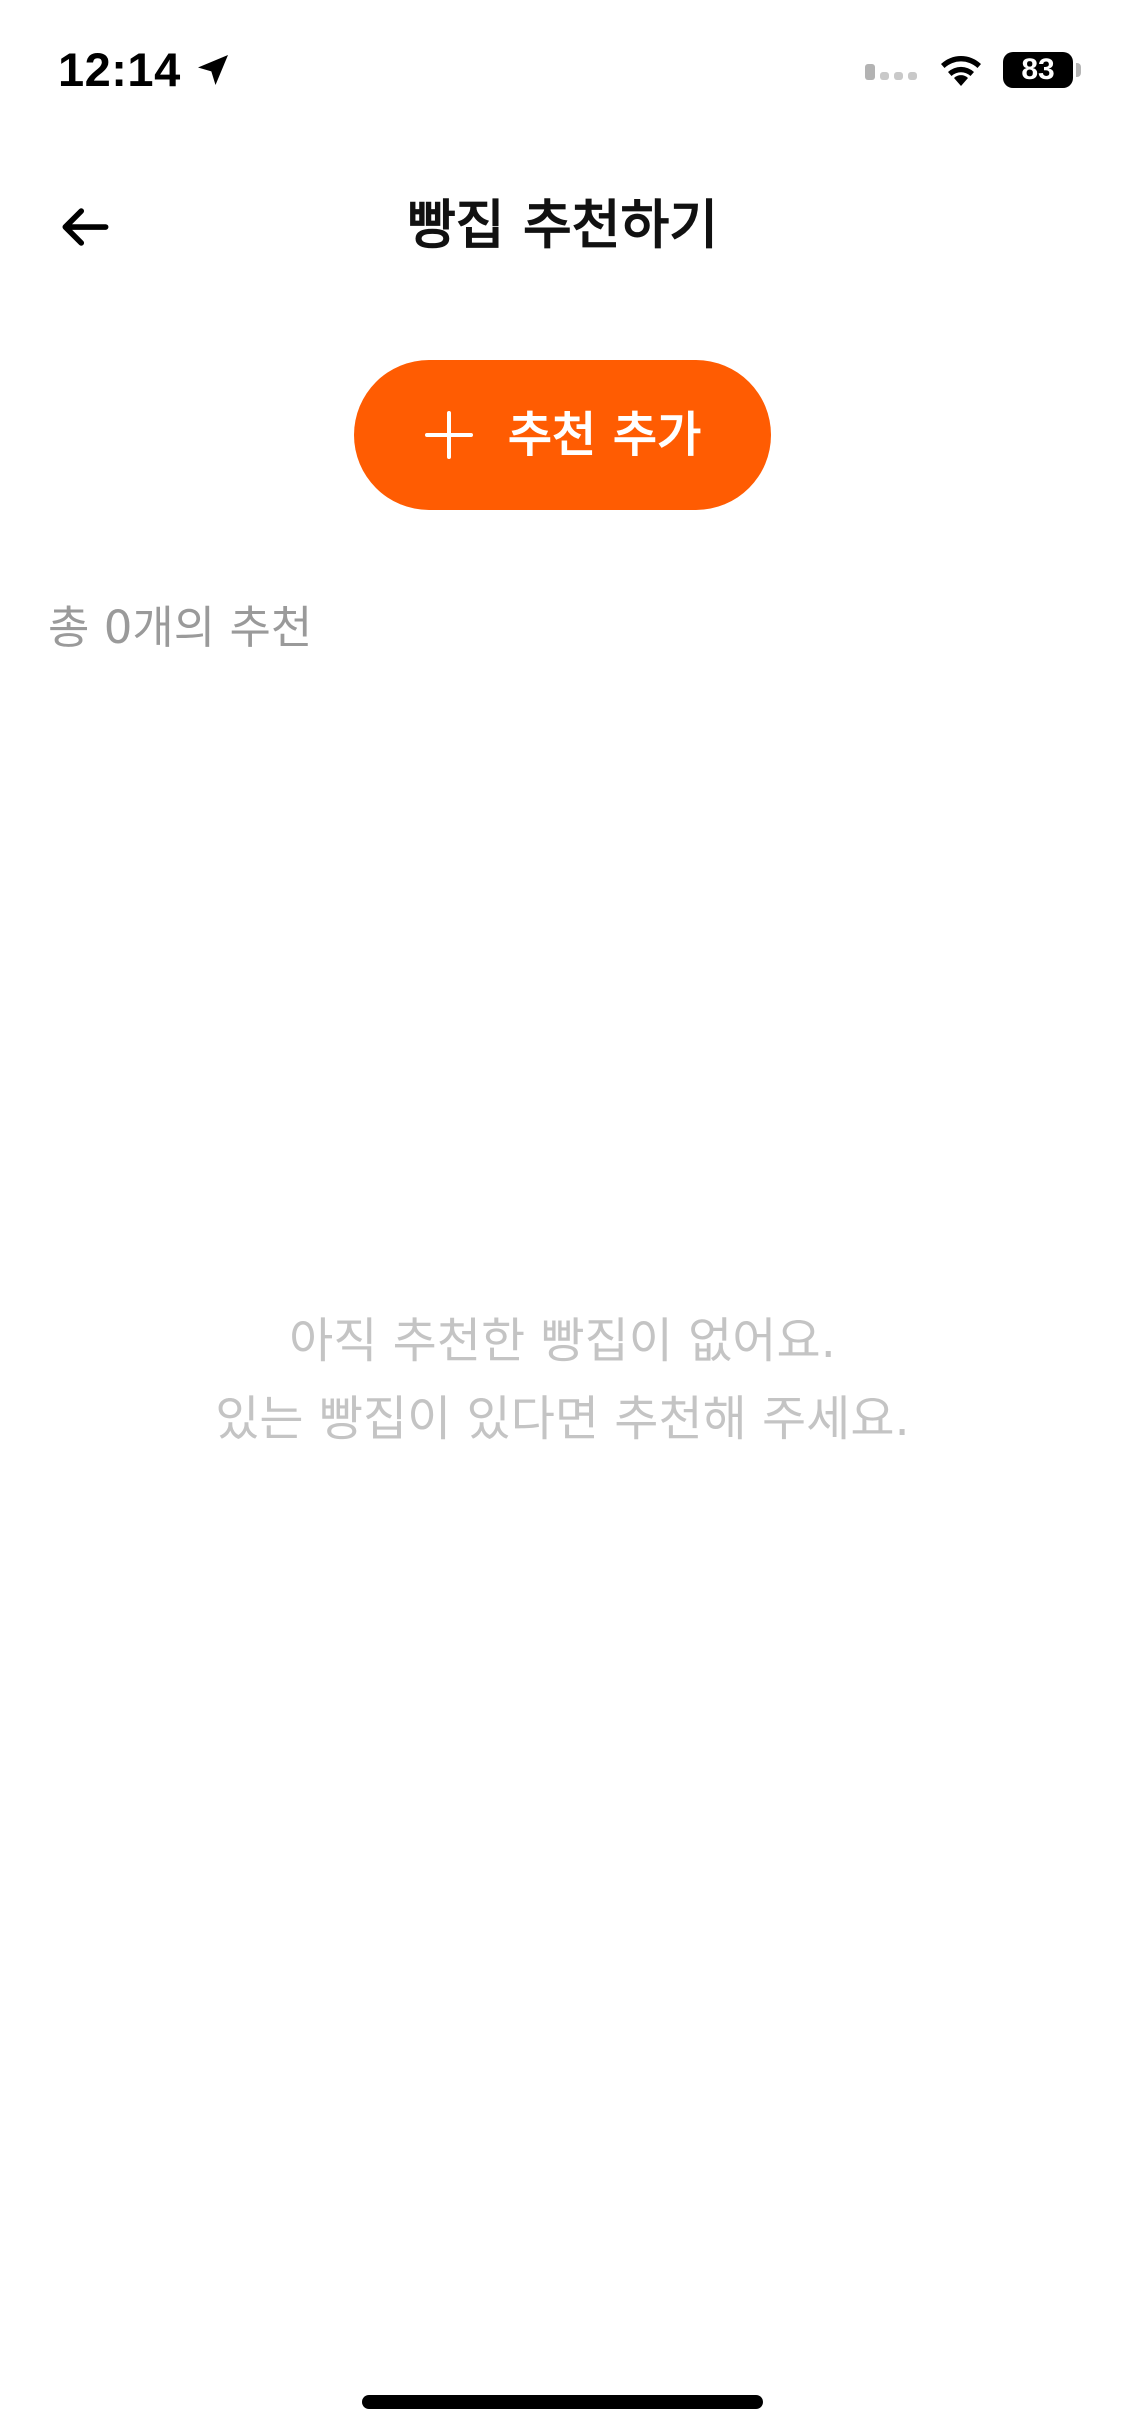 The height and width of the screenshot is (2436, 1125). I want to click on page-title: 빵집 추천하기, so click(562, 225).